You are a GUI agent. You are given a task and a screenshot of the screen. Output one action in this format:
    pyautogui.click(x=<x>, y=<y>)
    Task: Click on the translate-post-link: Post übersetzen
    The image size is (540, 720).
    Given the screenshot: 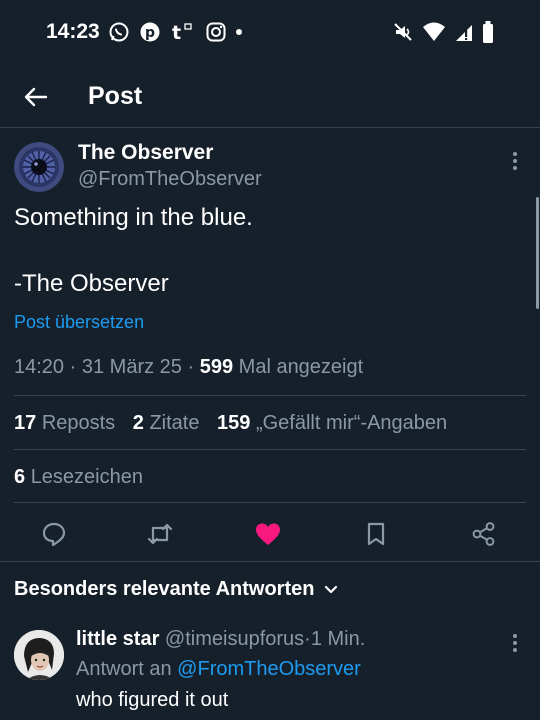 What is the action you would take?
    pyautogui.click(x=79, y=322)
    